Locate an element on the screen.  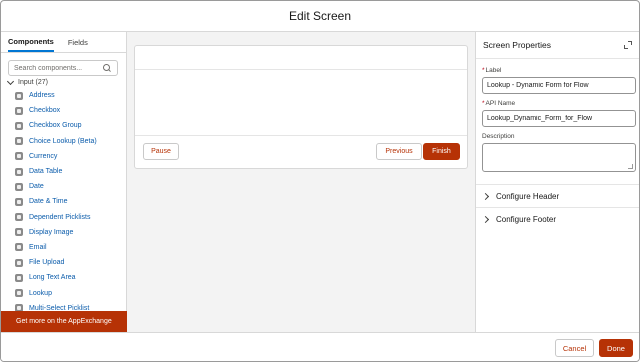
expand-icon is located at coordinates (628, 45).